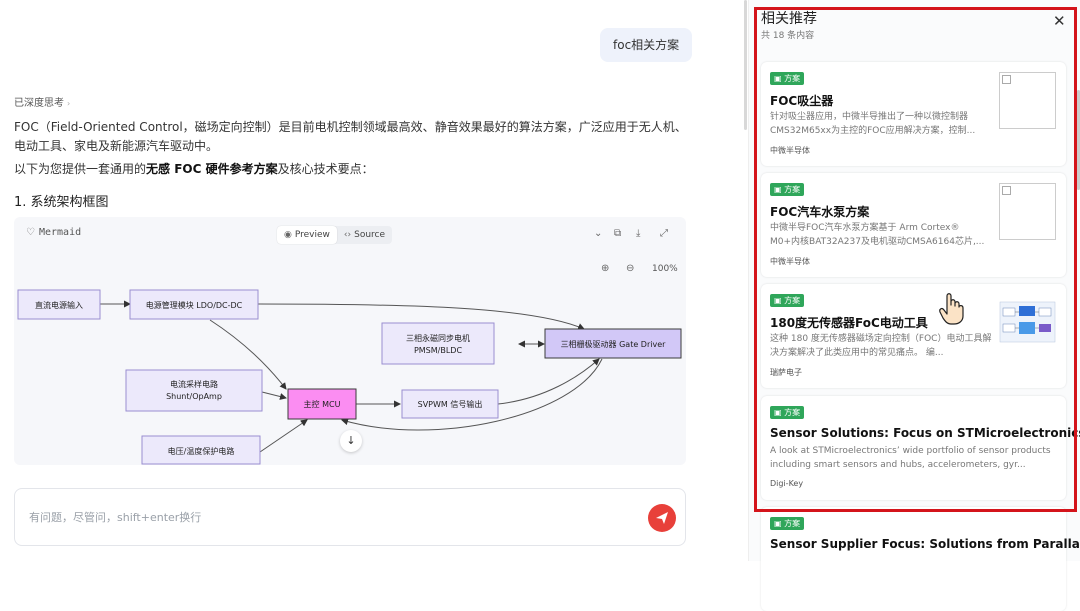 The height and width of the screenshot is (611, 1080). I want to click on svg-text: 电源管理模块 LDO/DC-DC, so click(194, 305).